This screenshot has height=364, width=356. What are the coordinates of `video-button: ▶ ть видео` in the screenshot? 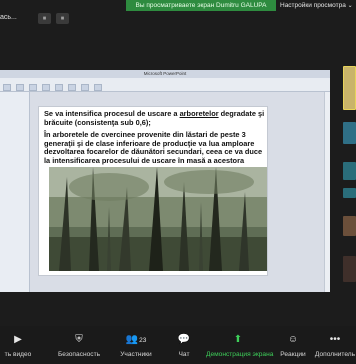 It's located at (18, 345).